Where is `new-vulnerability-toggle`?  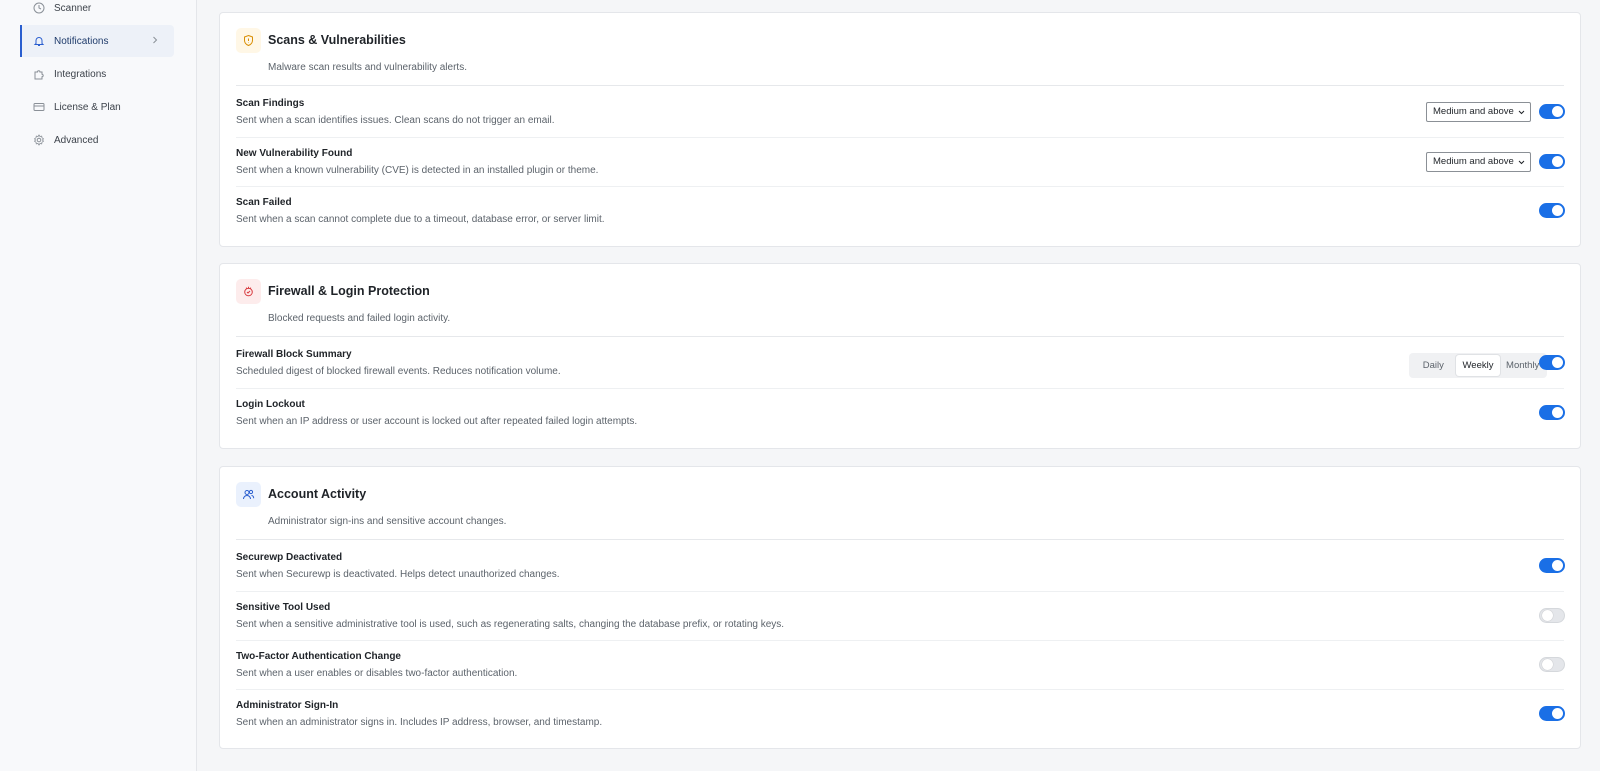 new-vulnerability-toggle is located at coordinates (1552, 161).